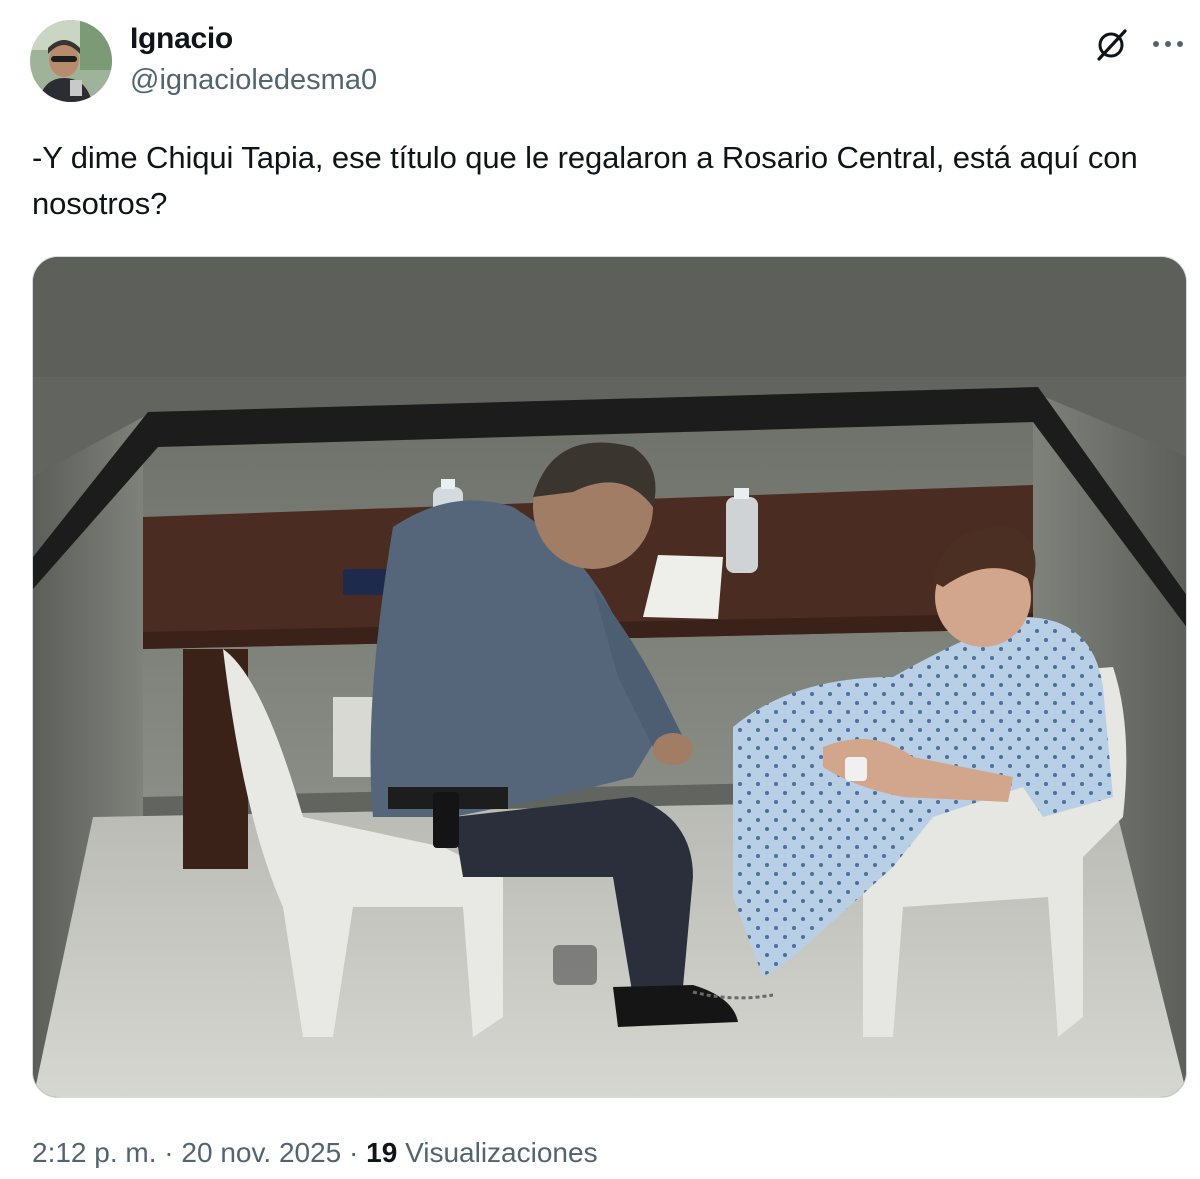 The image size is (1200, 1179). What do you see at coordinates (94, 1152) in the screenshot?
I see `tweet-time: 2:12 p. m.` at bounding box center [94, 1152].